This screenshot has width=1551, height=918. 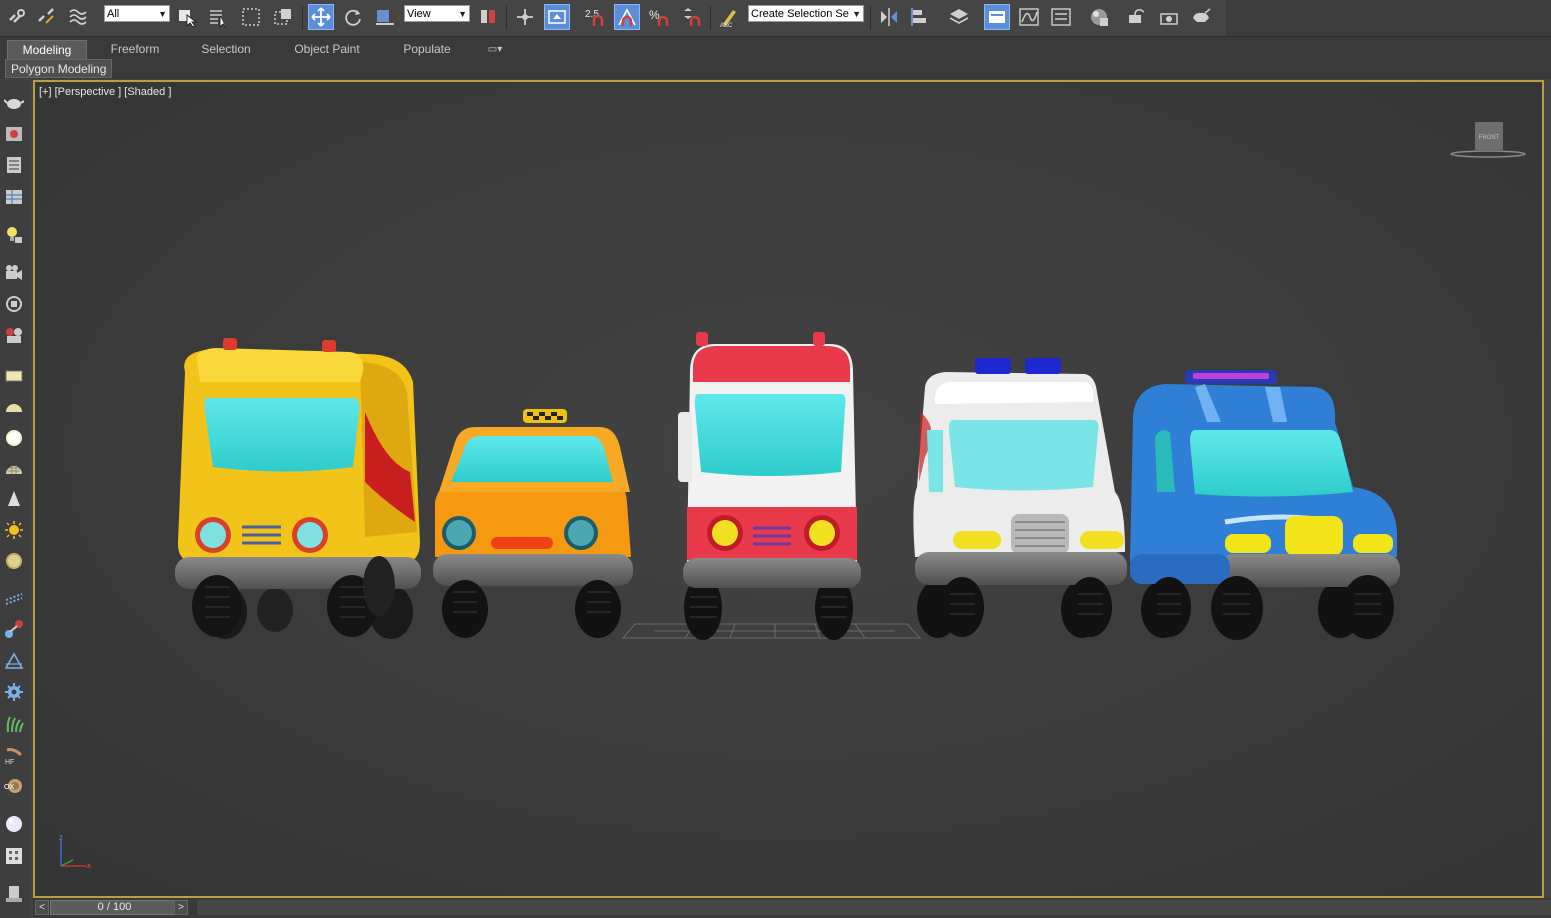 What do you see at coordinates (495, 49) in the screenshot?
I see `ribbon-options-icon: ▭▾` at bounding box center [495, 49].